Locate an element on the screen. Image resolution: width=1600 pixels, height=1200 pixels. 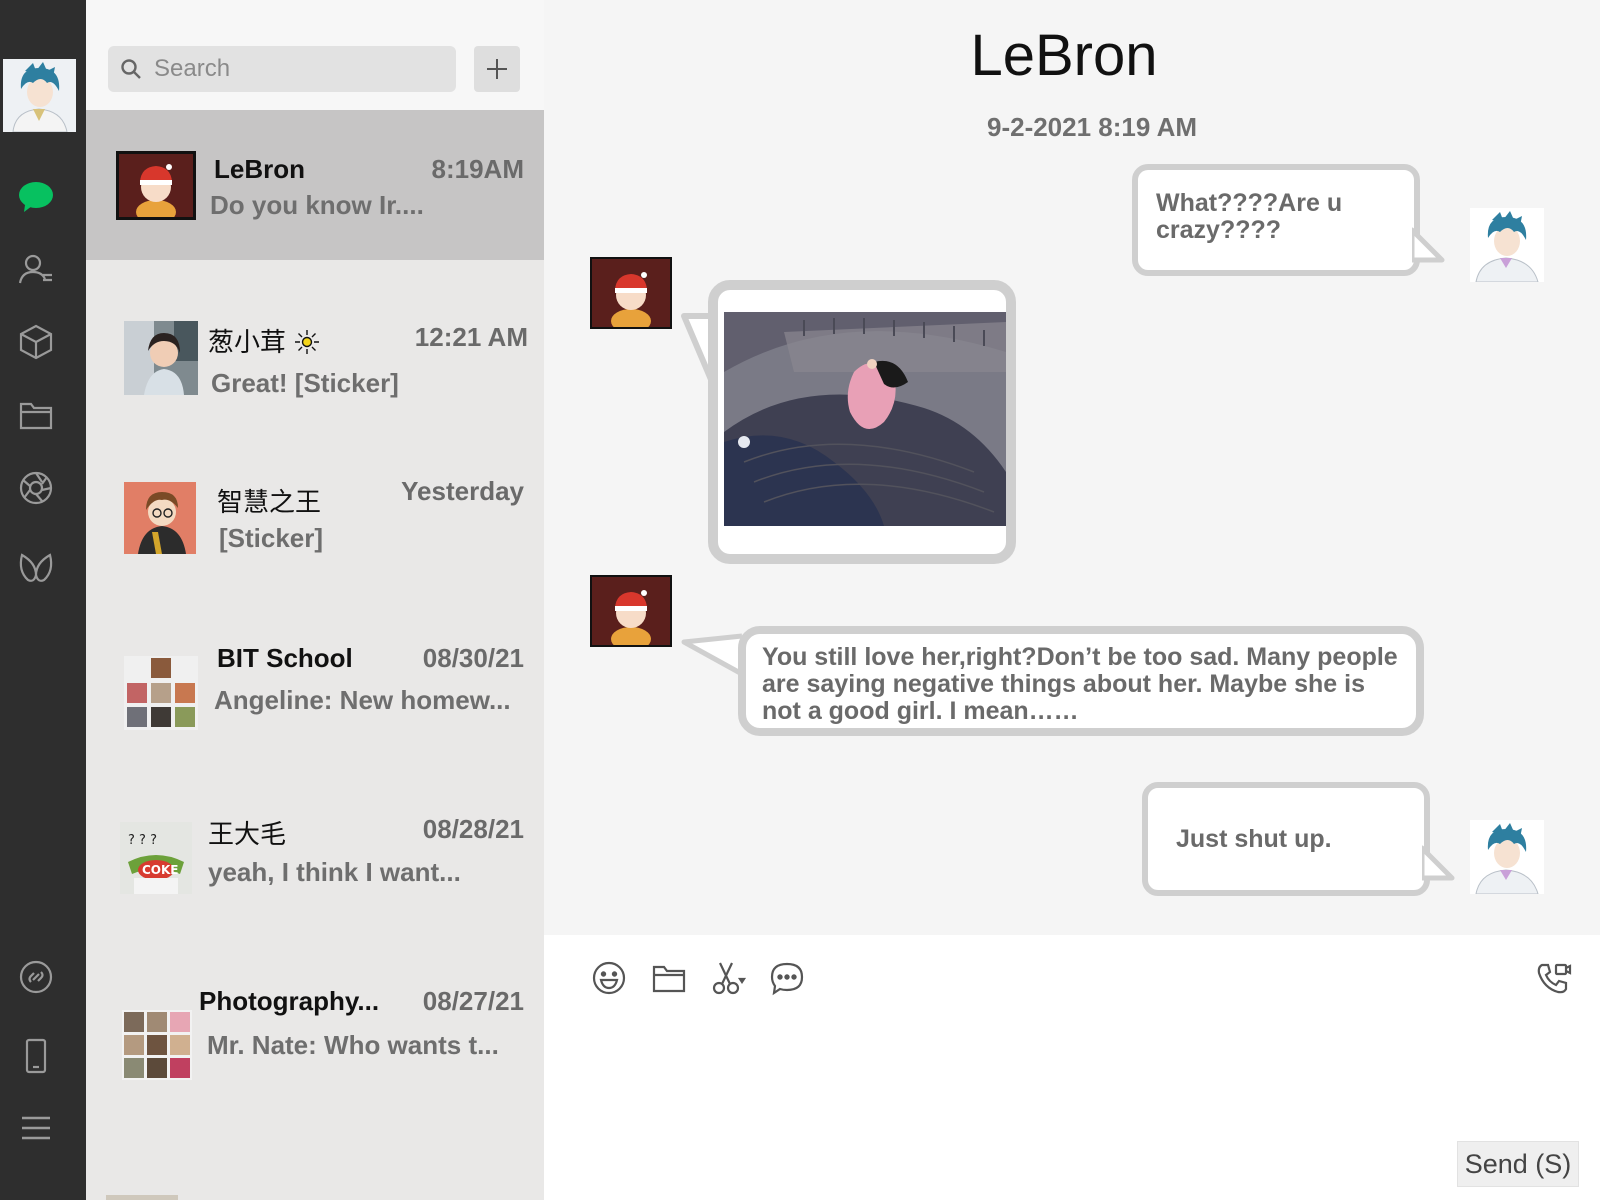
list-header is located at coordinates (315, 55).